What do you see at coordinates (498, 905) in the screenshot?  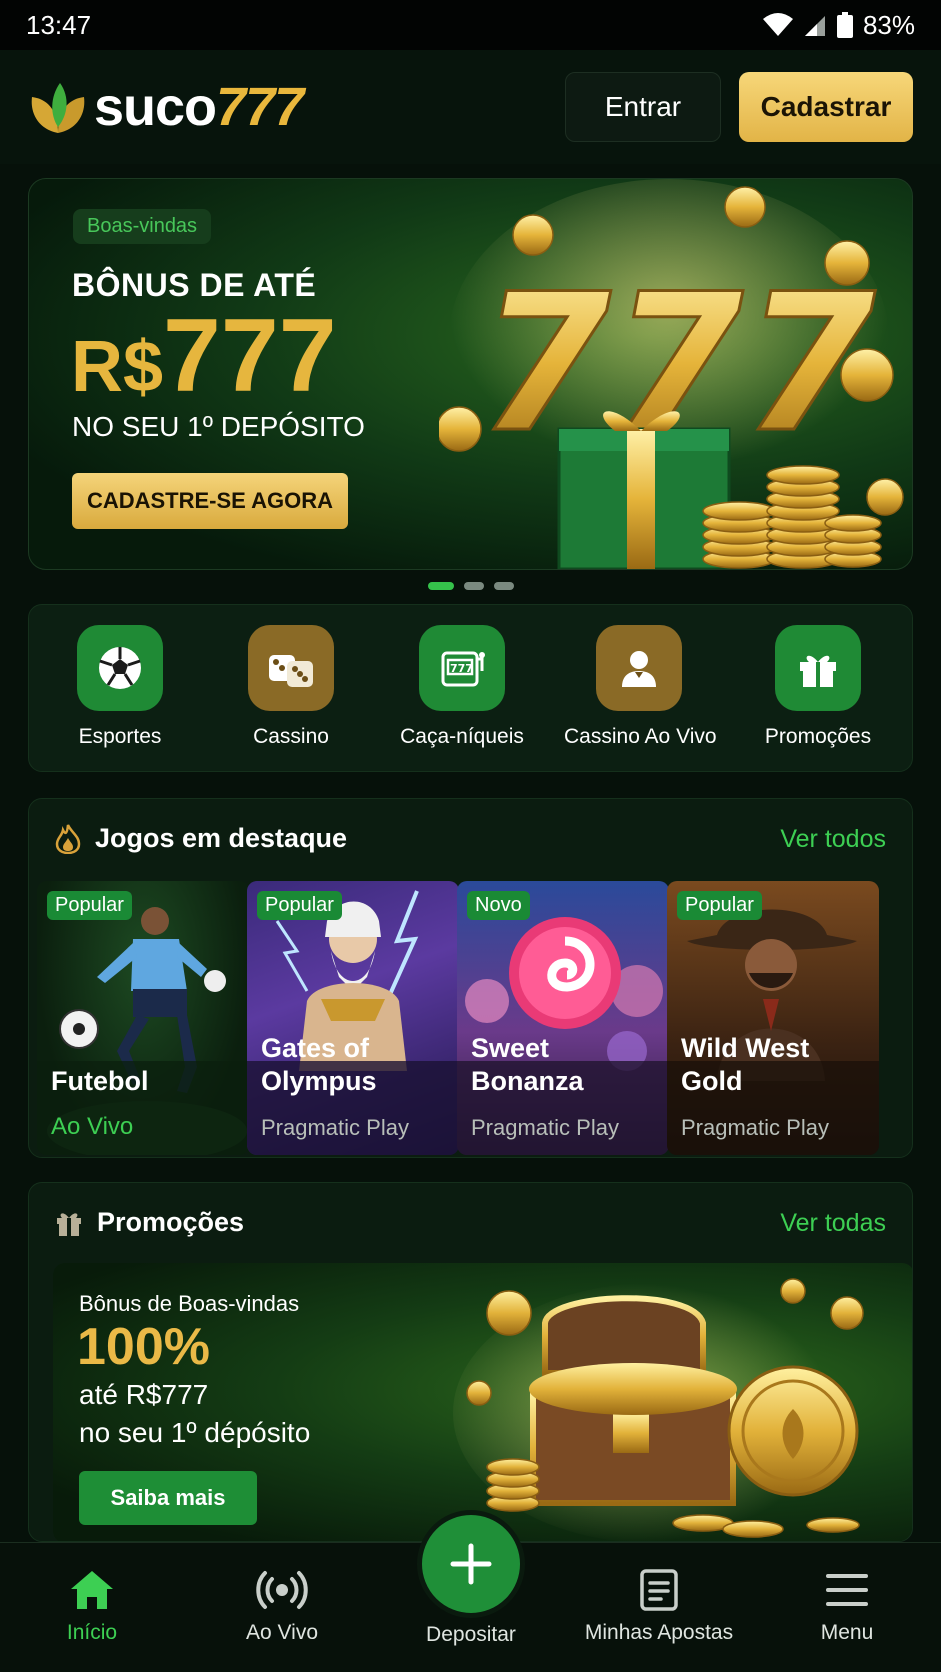 I see `game-tag: Novo` at bounding box center [498, 905].